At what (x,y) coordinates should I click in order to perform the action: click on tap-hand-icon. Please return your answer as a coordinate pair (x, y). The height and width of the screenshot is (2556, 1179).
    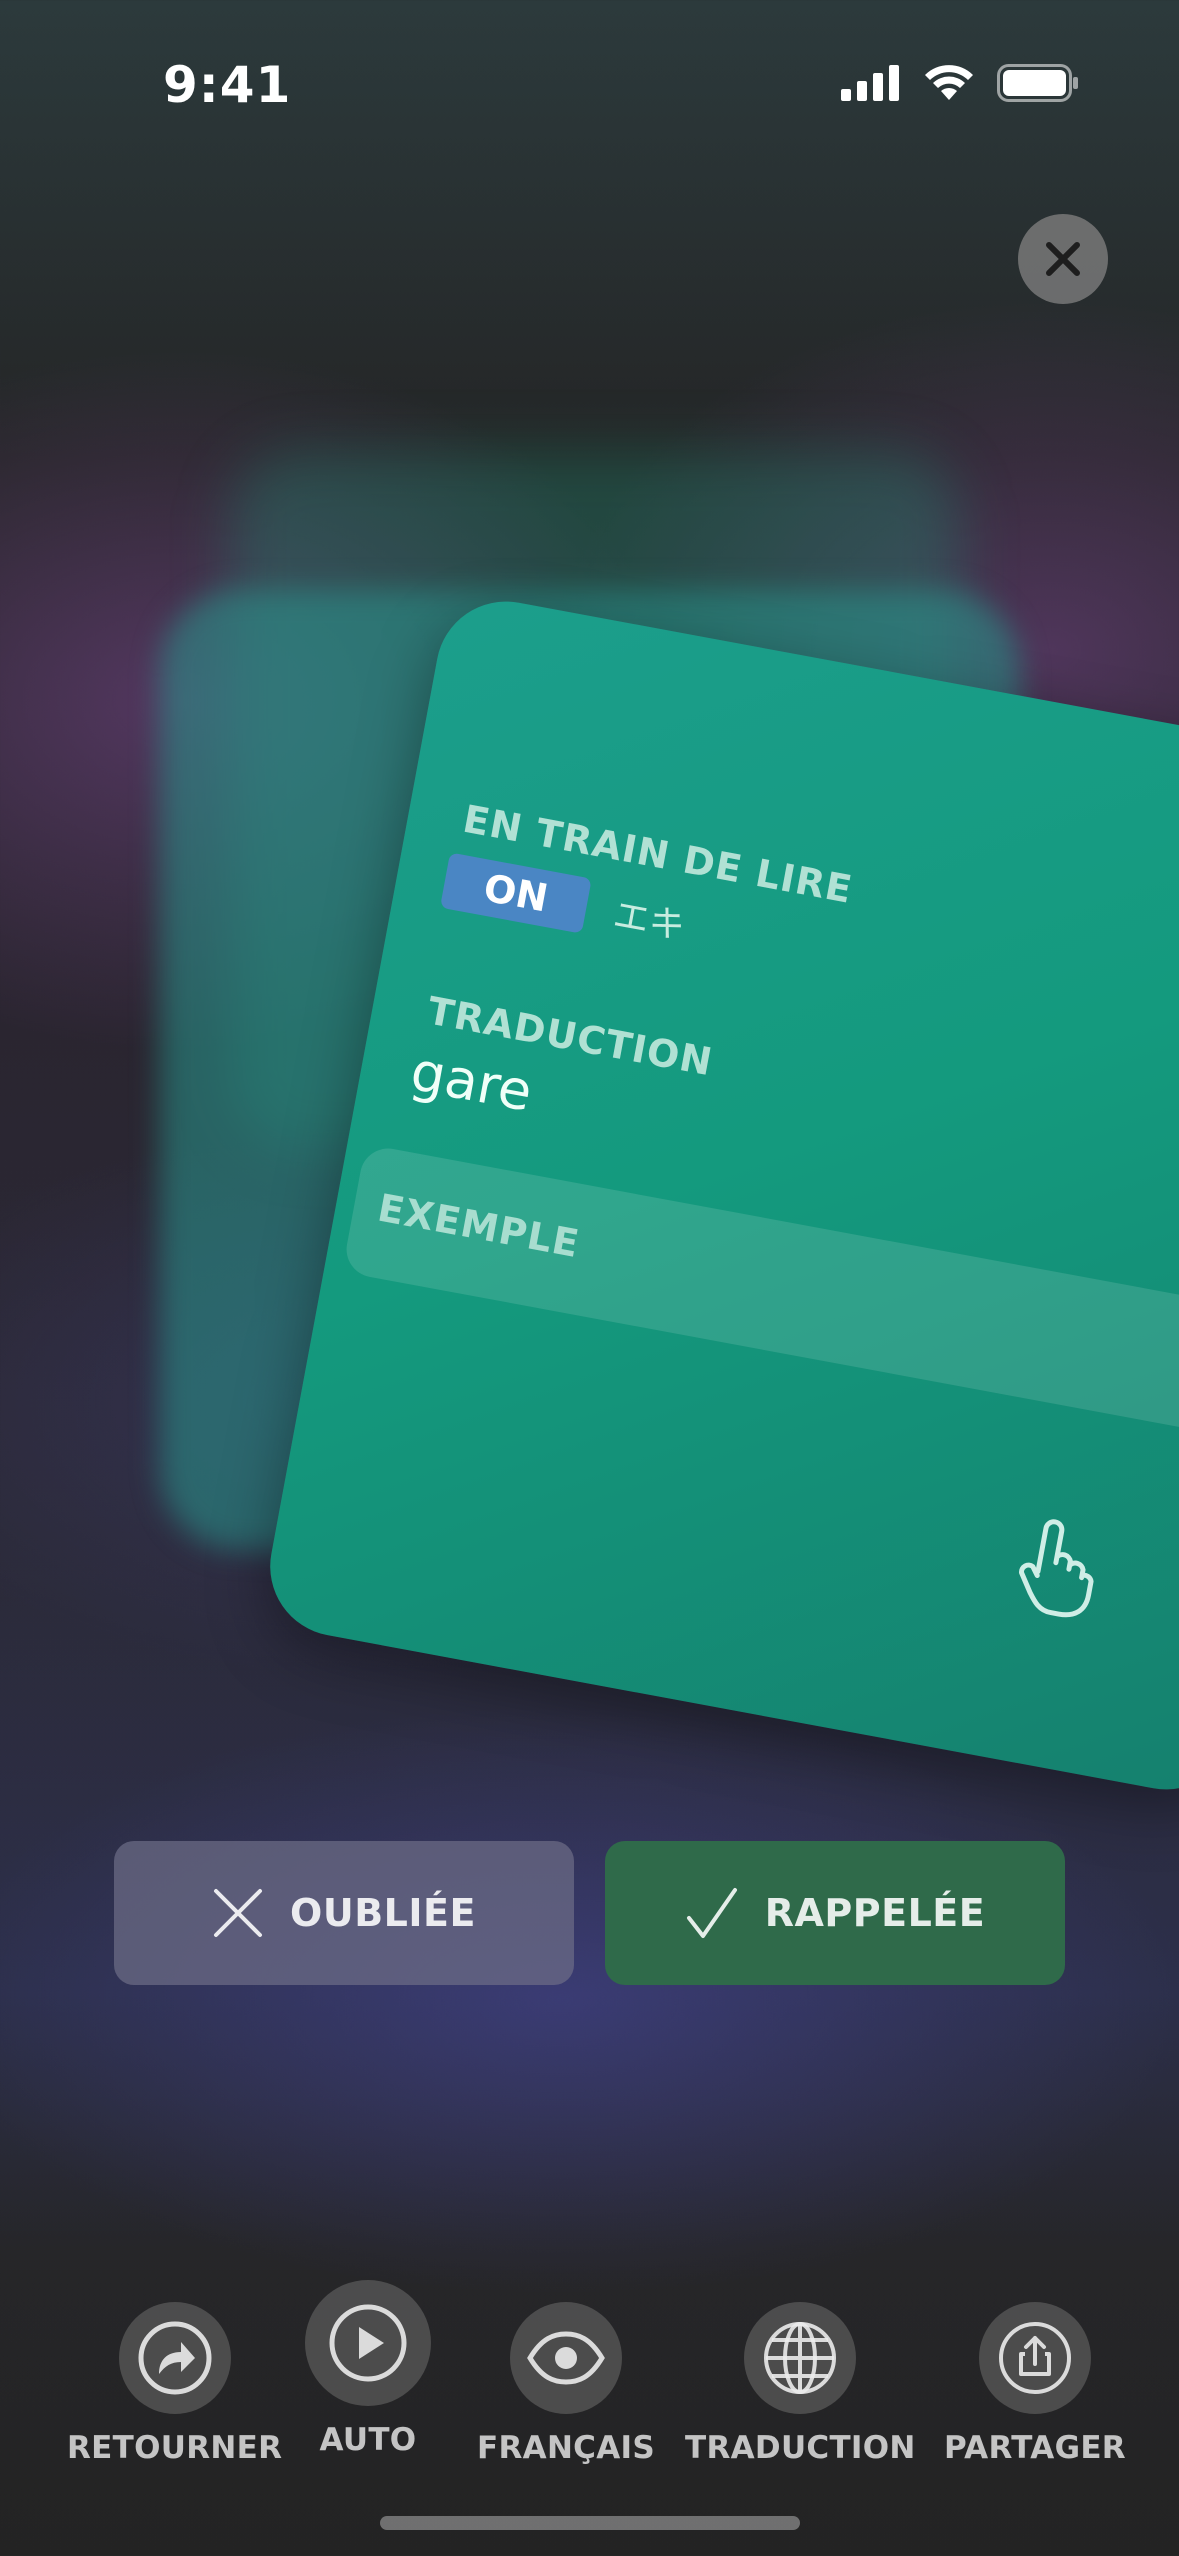
    Looking at the image, I should click on (1057, 1569).